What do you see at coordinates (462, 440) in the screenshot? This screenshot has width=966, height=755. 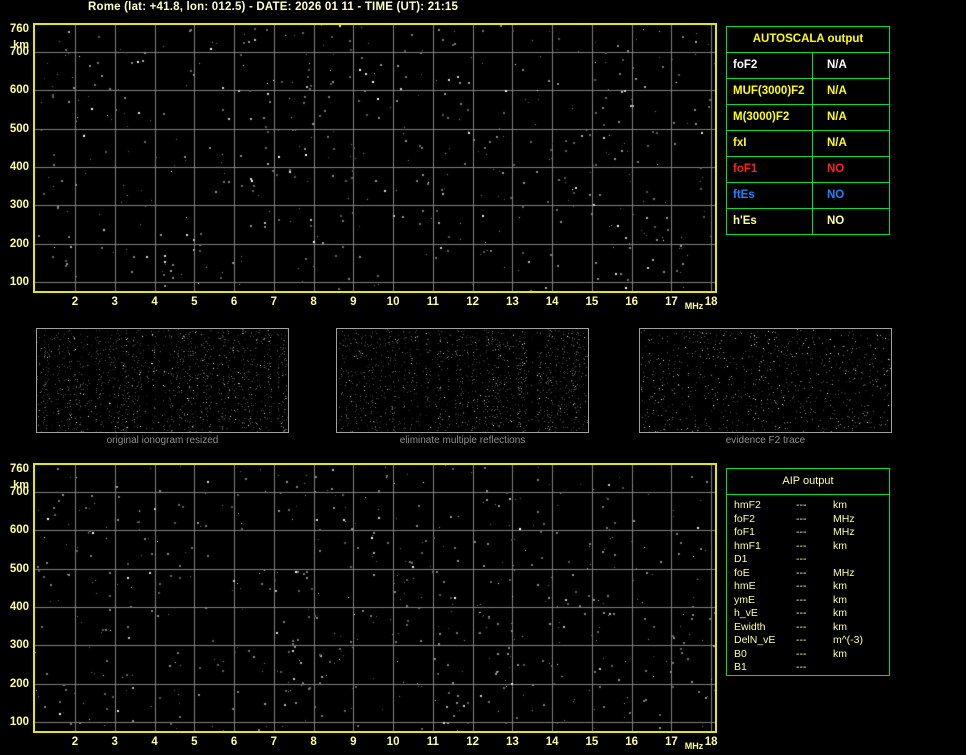 I see `thumbnail-caption: eliminate multiple reflections` at bounding box center [462, 440].